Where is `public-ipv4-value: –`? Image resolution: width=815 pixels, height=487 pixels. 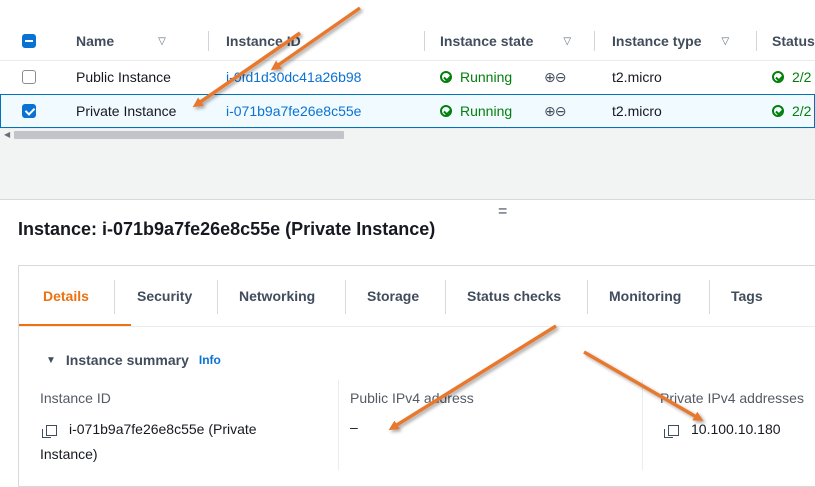 public-ipv4-value: – is located at coordinates (354, 427).